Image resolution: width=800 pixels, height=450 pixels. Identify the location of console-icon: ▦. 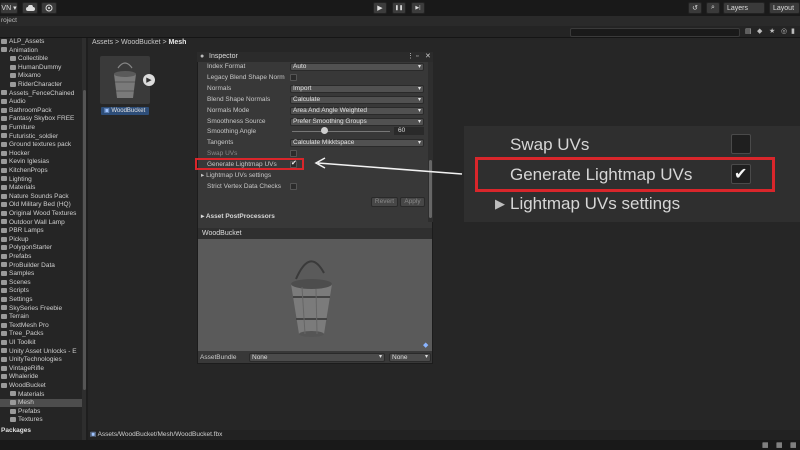
(765, 445).